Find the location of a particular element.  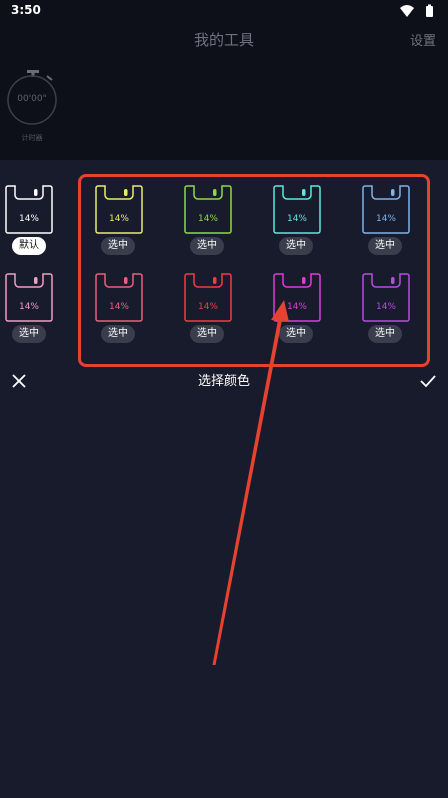

picker-action-bar: 选择颜色 is located at coordinates (224, 380).